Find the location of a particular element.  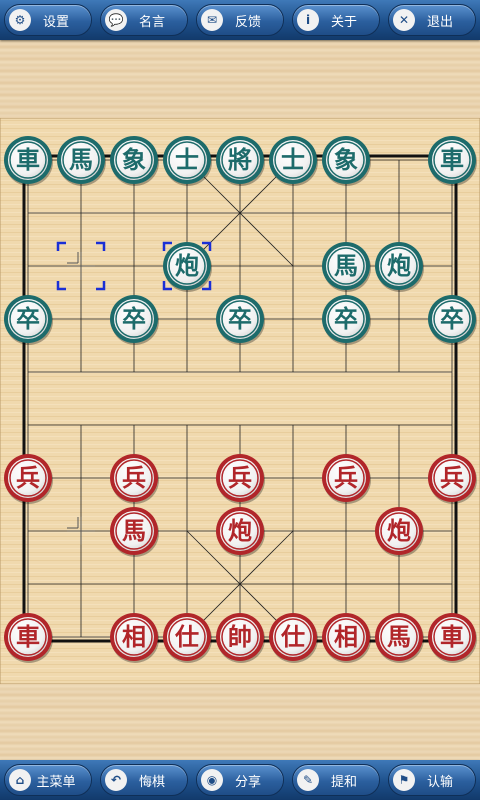

about-button: i 关于 is located at coordinates (336, 20).